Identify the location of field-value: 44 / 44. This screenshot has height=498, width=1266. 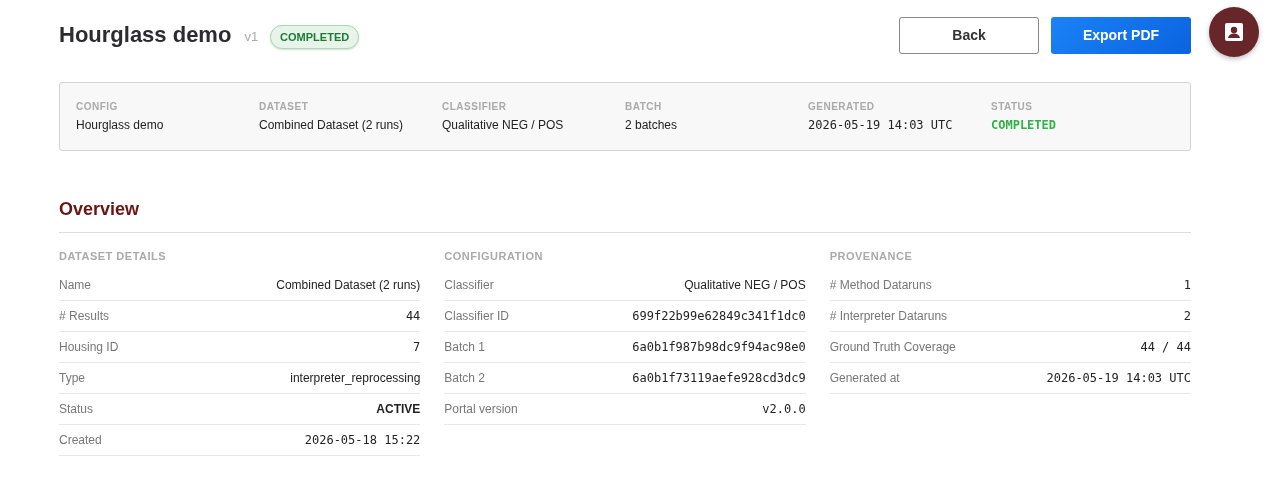
(1165, 347).